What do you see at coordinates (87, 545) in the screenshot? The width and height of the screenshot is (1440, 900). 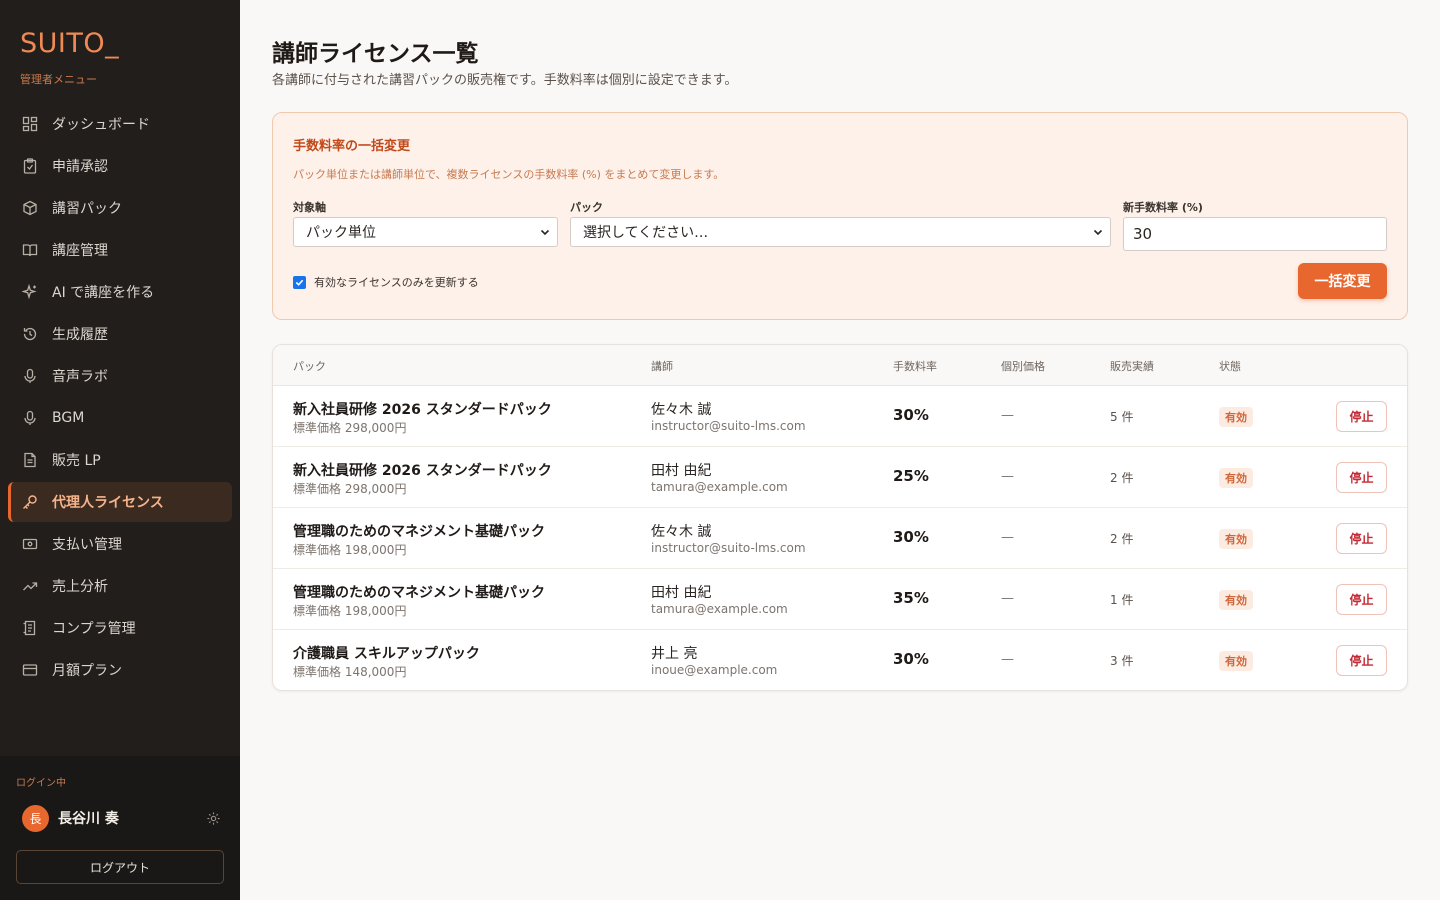 I see `sidebar-item-label: 支払い管理` at bounding box center [87, 545].